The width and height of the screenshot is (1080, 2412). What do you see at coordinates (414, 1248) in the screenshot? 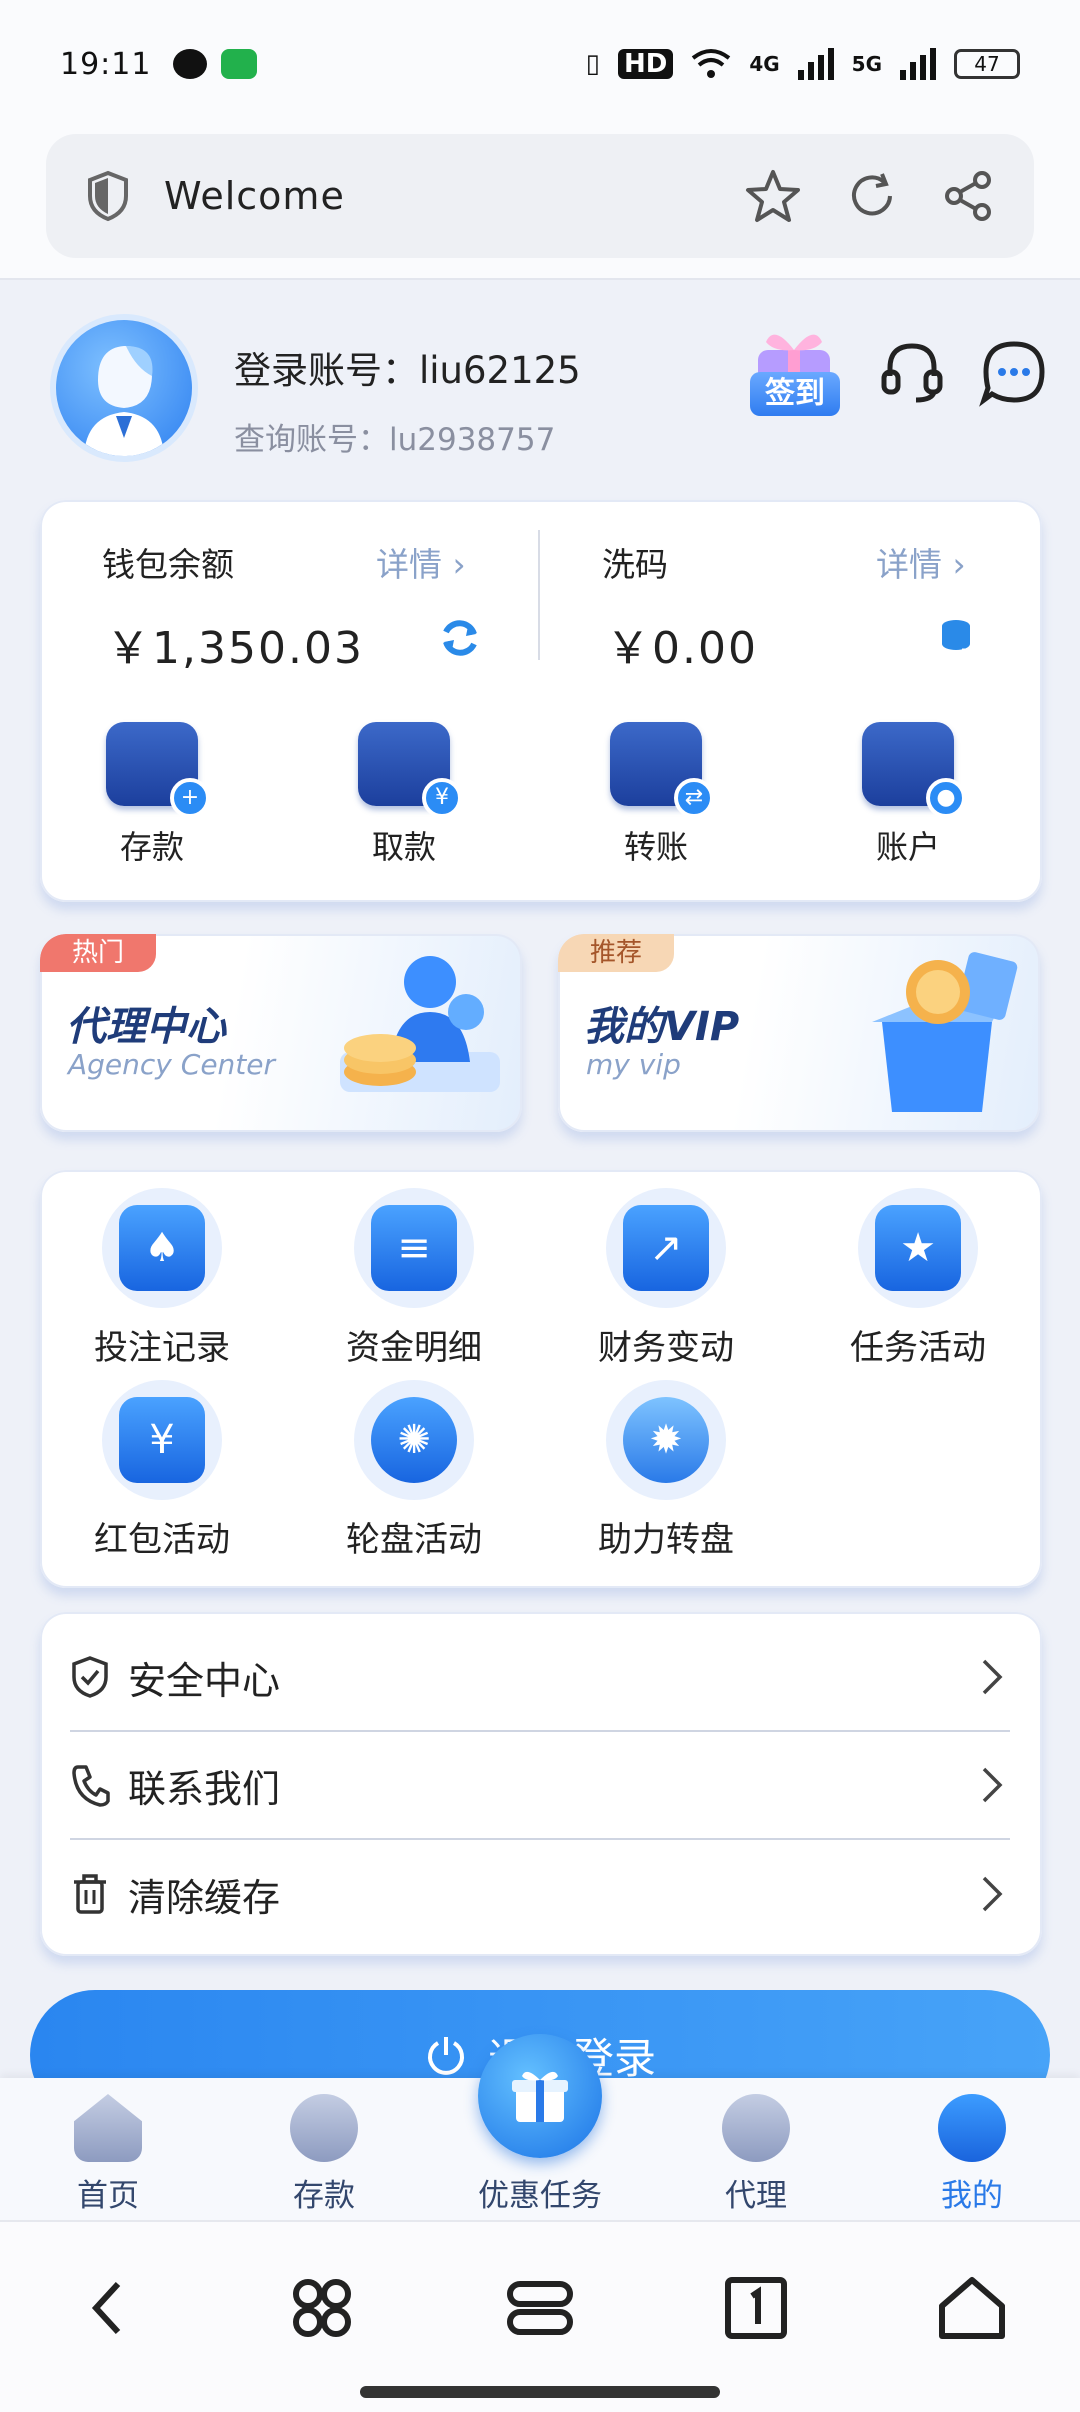
I see `document-icon: ≡` at bounding box center [414, 1248].